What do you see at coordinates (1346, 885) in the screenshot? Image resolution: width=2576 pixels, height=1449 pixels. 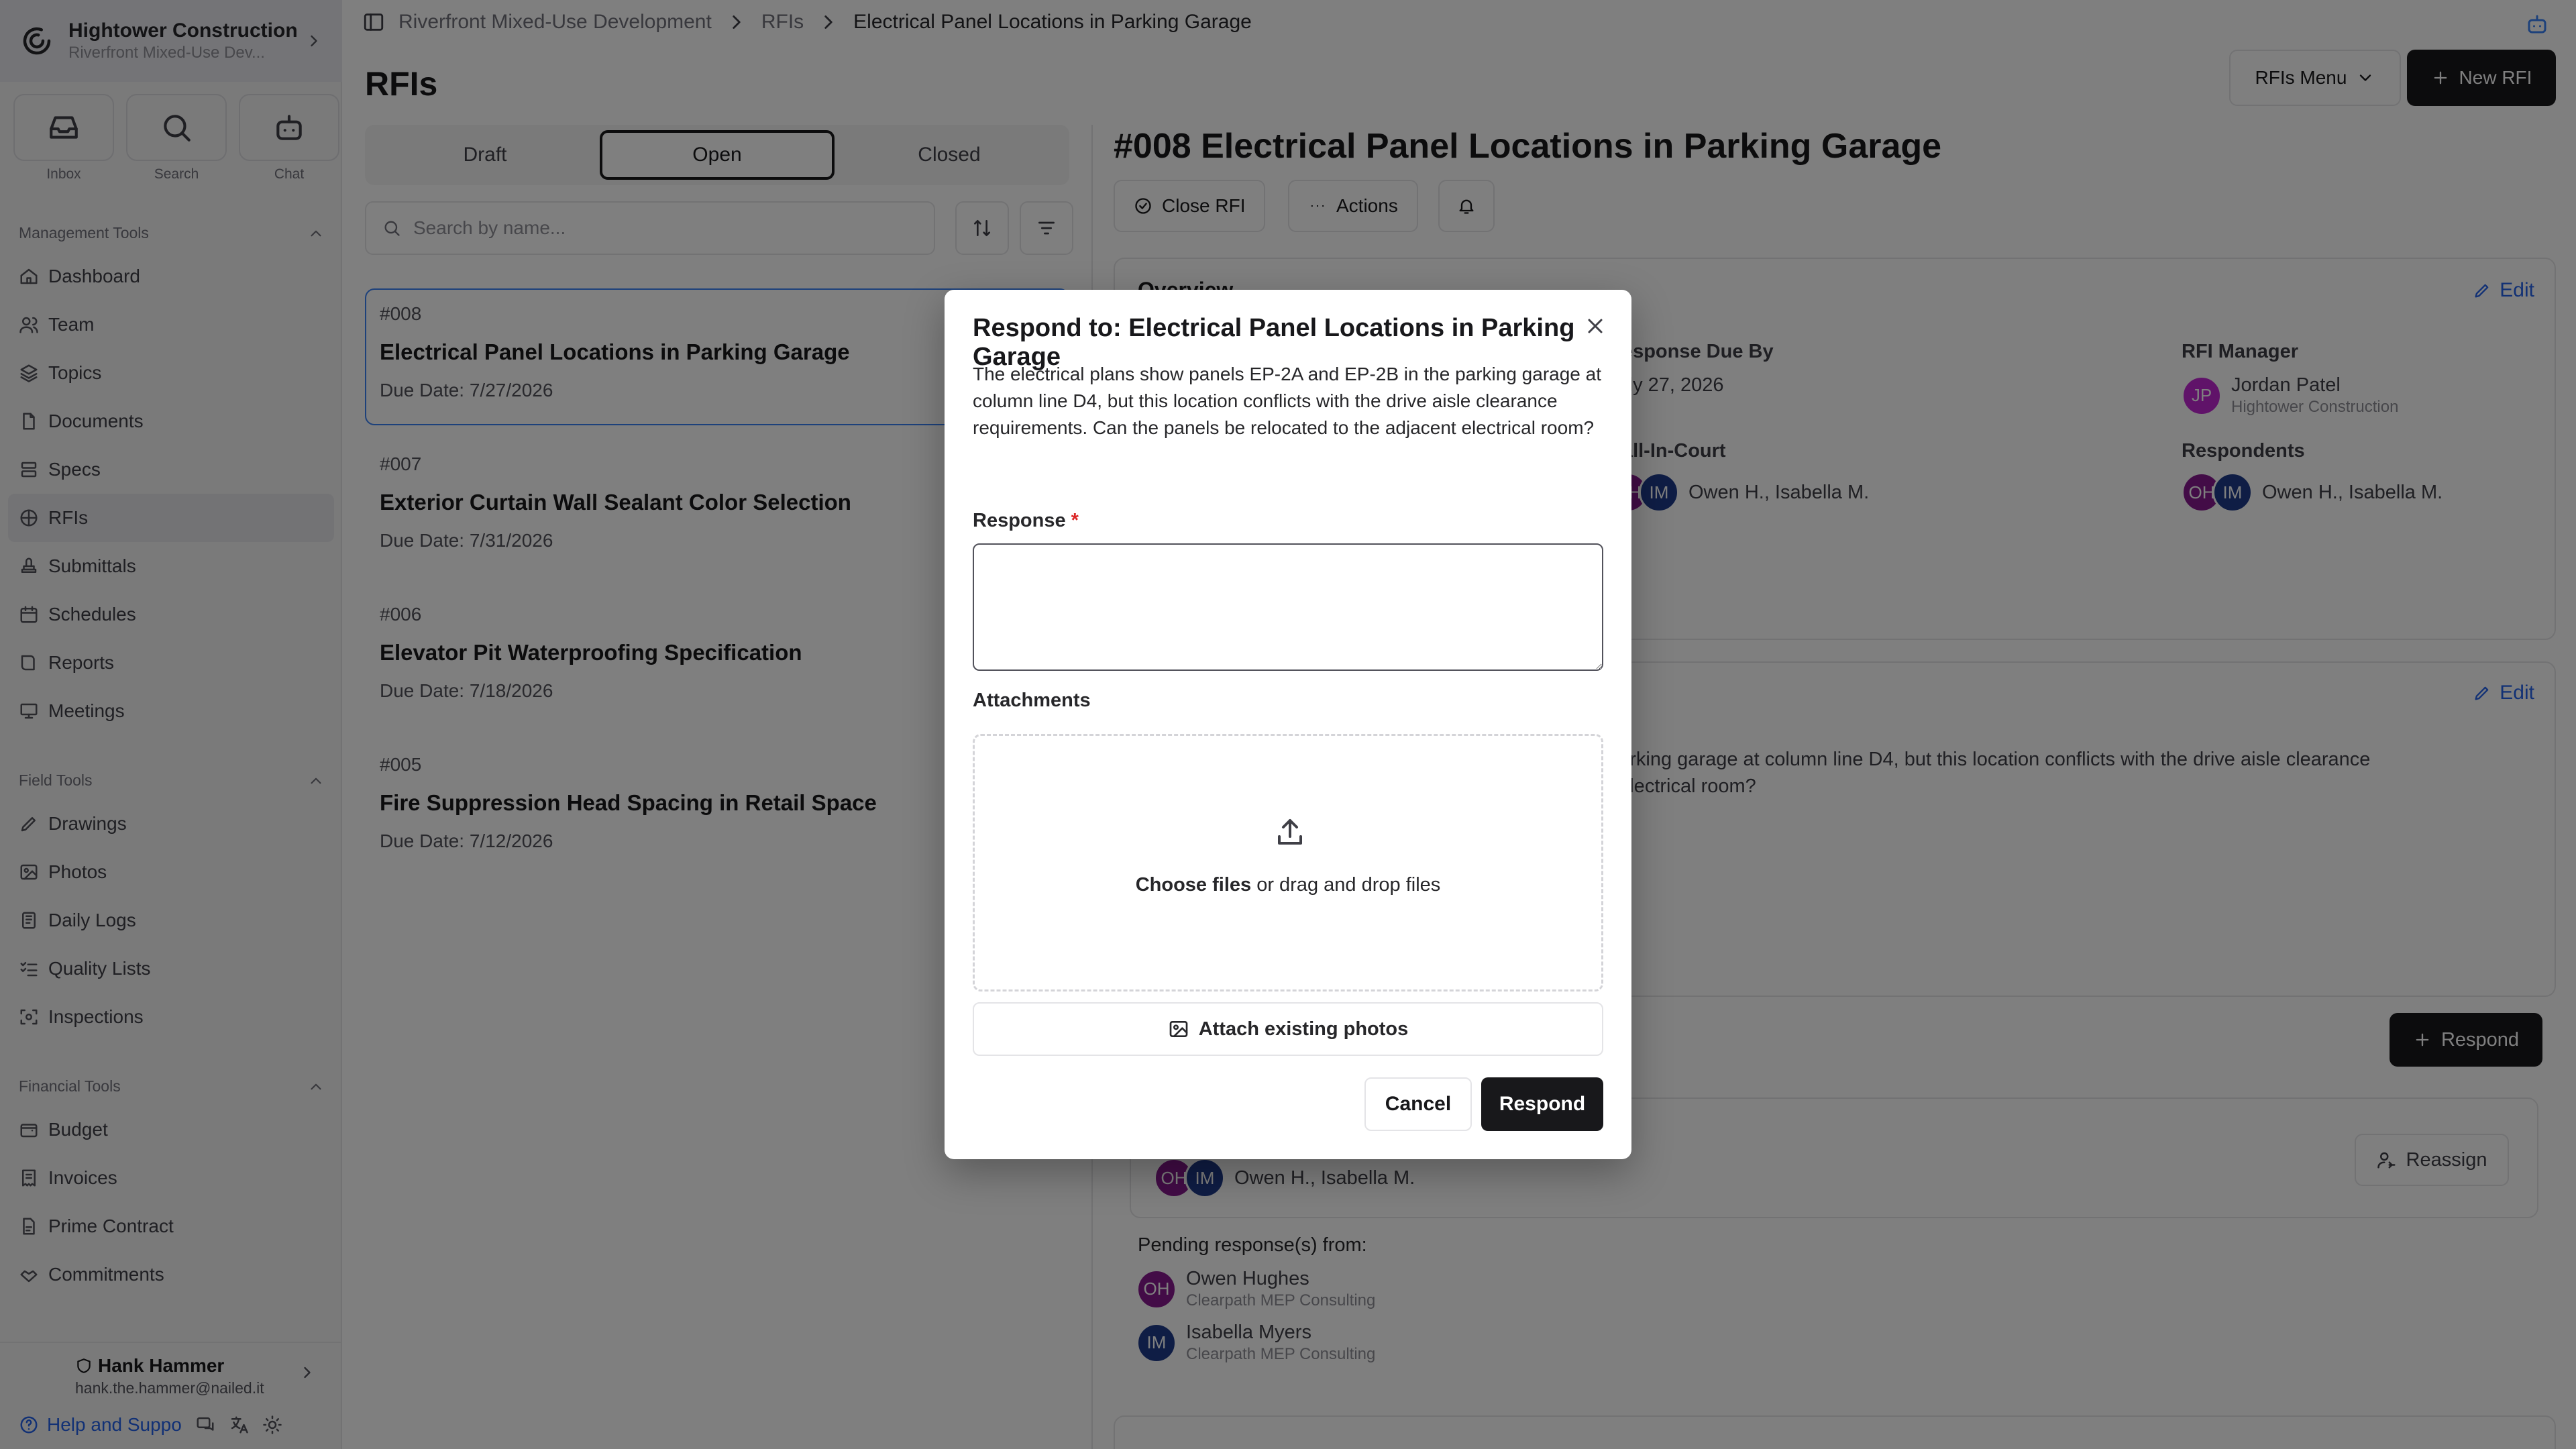 I see `drop-text: or drag and drop files` at bounding box center [1346, 885].